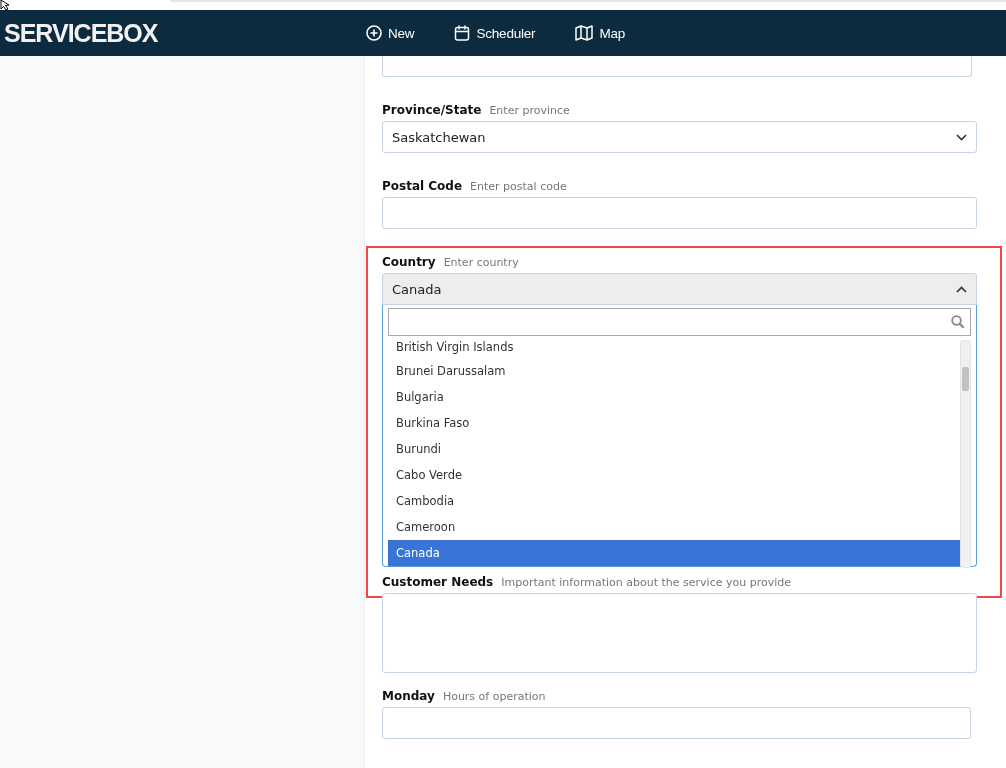  Describe the element at coordinates (679, 289) in the screenshot. I see `select-field: Canada` at that location.